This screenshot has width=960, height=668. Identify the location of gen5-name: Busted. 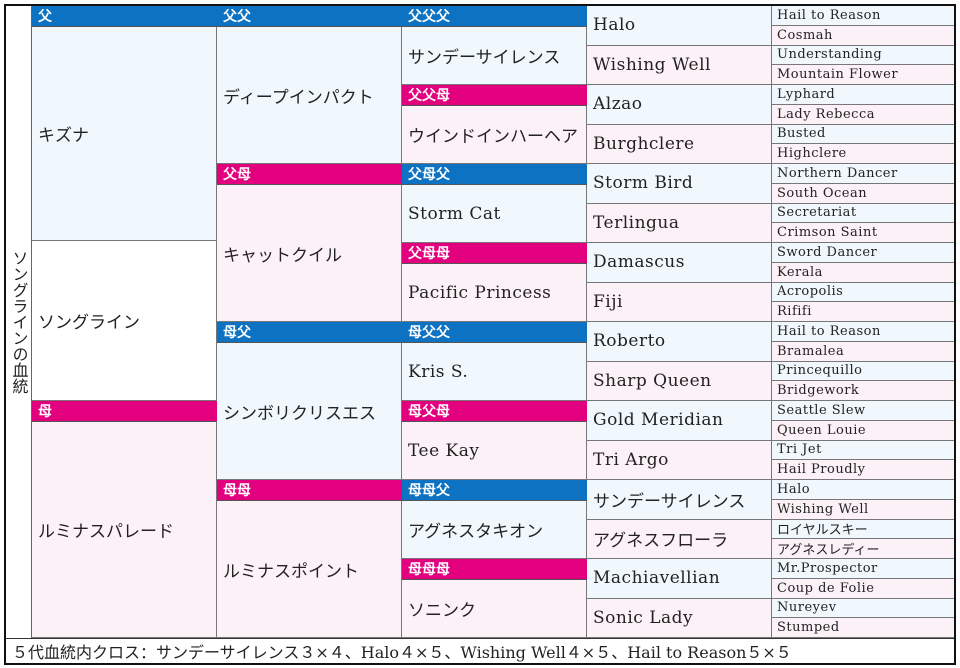
(863, 134).